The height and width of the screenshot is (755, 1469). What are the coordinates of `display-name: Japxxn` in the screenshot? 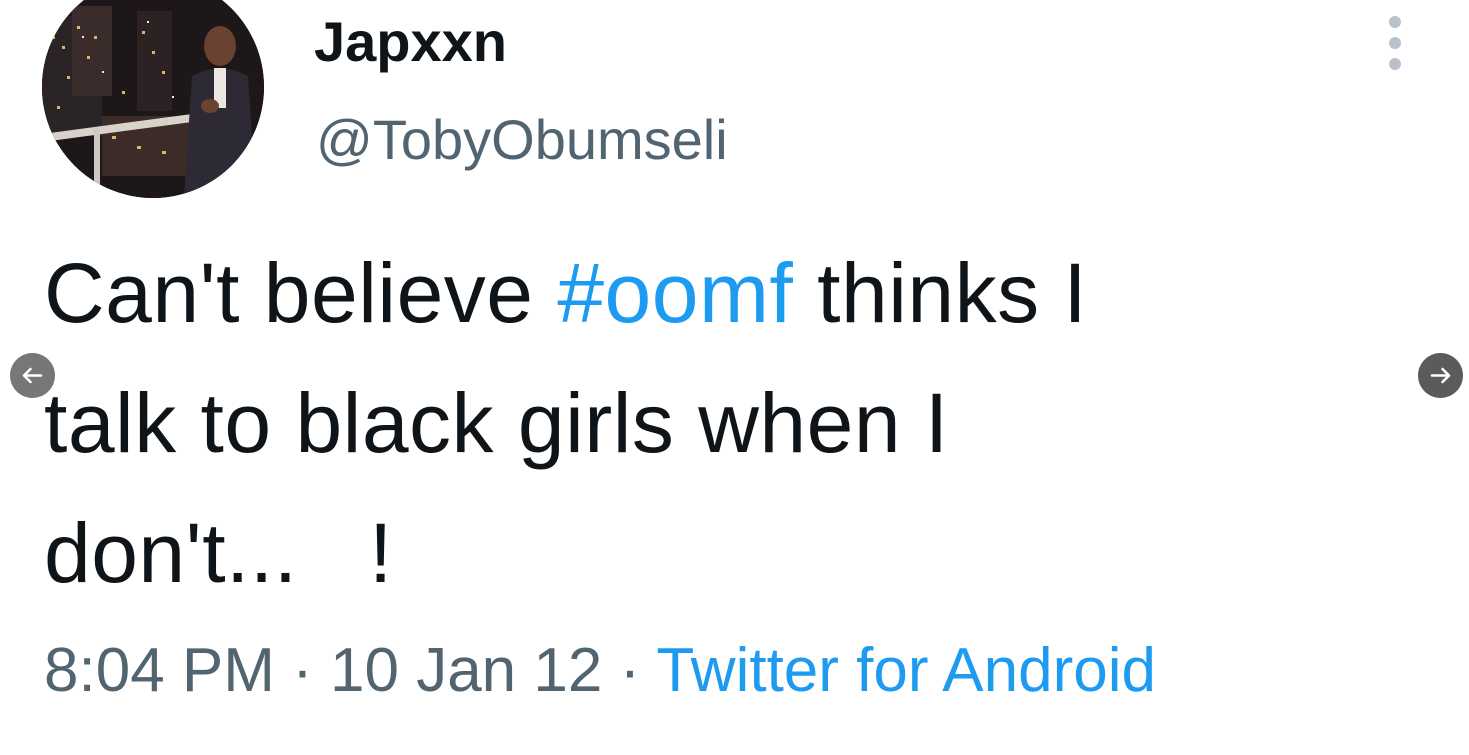 It's located at (410, 42).